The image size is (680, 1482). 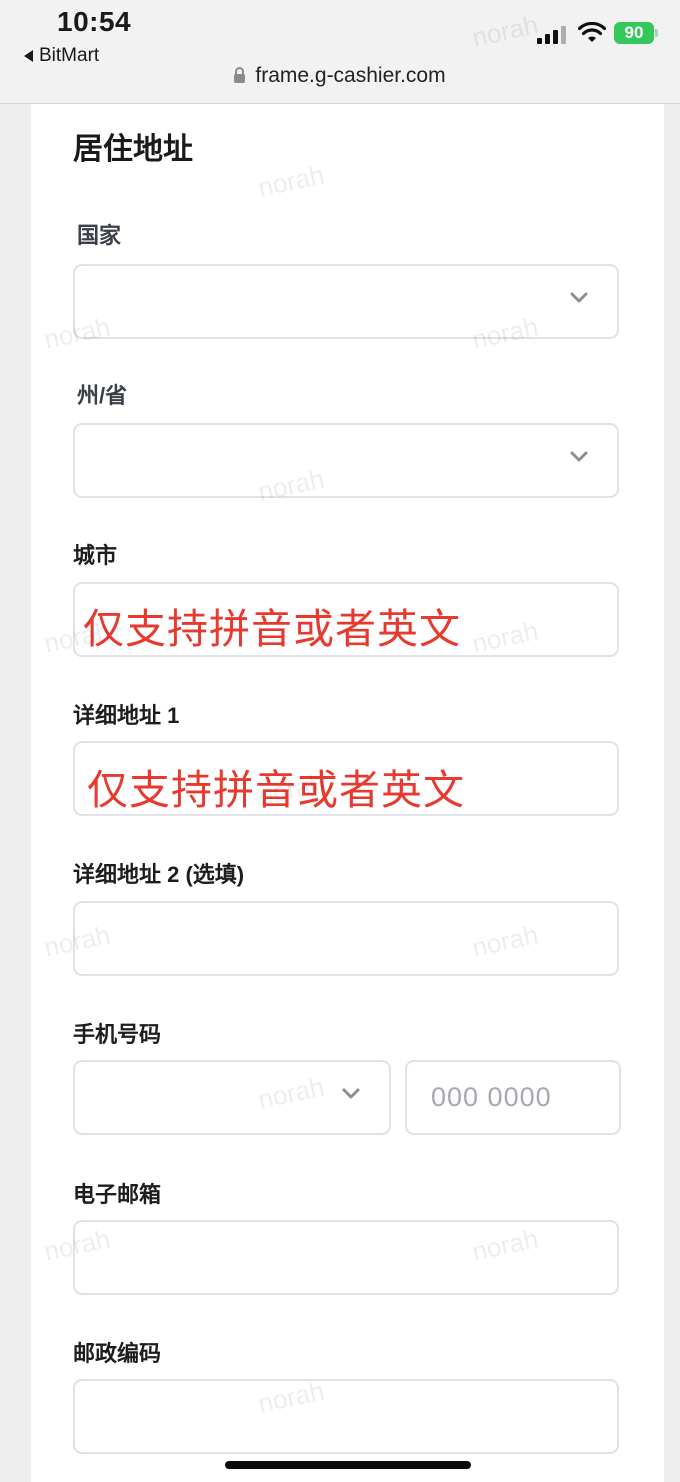 I want to click on battery-icon: 90, so click(x=636, y=33).